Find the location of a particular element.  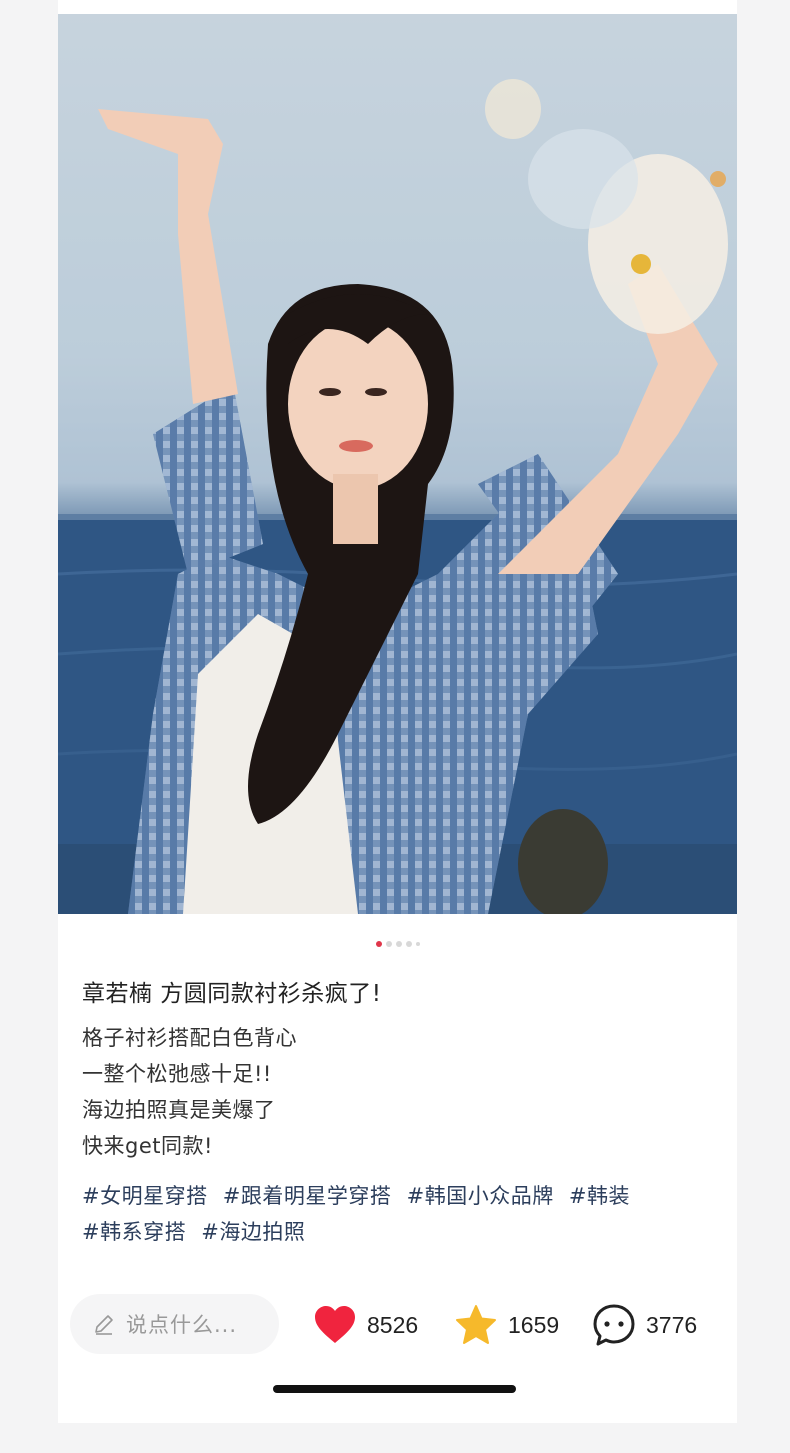

pager-dot-active is located at coordinates (378, 944).